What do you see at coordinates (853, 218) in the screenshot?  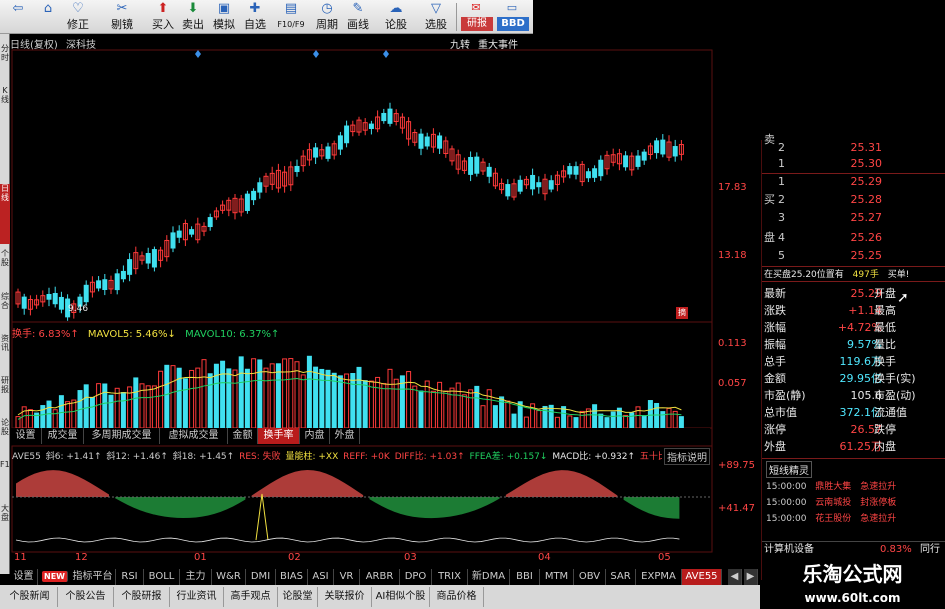 I see `buy-row: 3 25.27` at bounding box center [853, 218].